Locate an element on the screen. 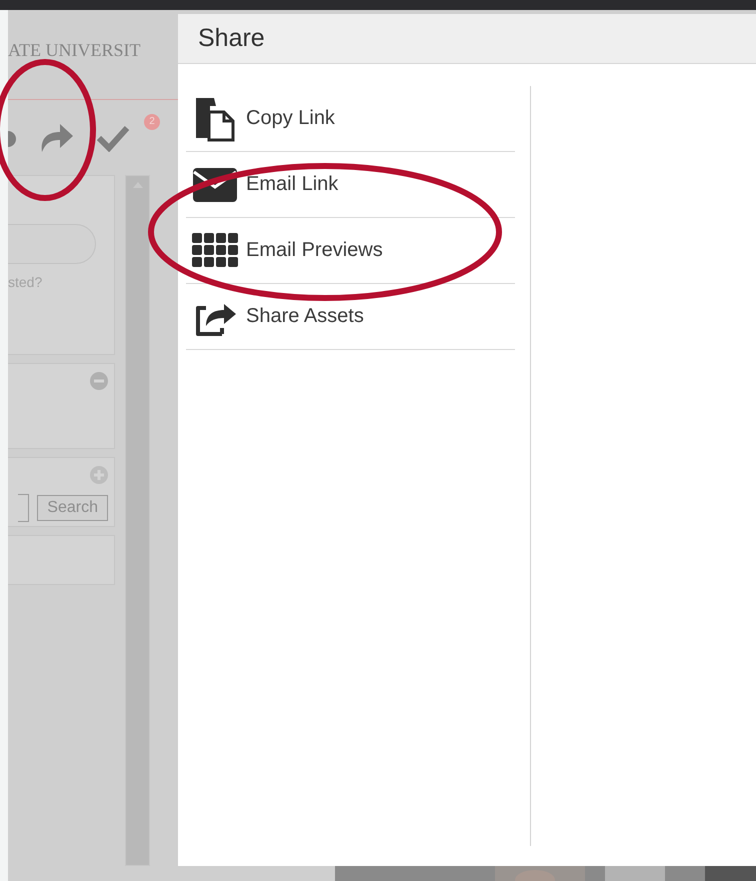 Image resolution: width=756 pixels, height=881 pixels. search-field is located at coordinates (52, 244).